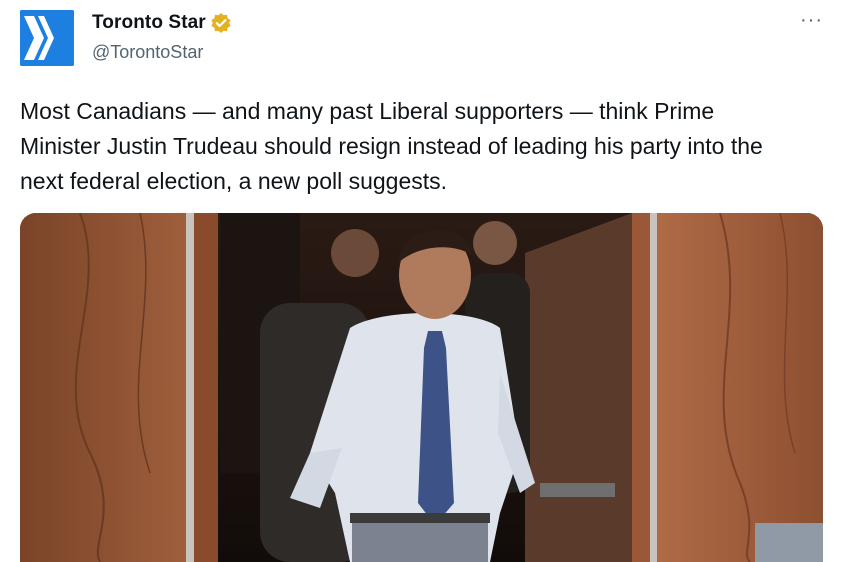 Image resolution: width=845 pixels, height=562 pixels. I want to click on toronto-star-logo-icon, so click(47, 38).